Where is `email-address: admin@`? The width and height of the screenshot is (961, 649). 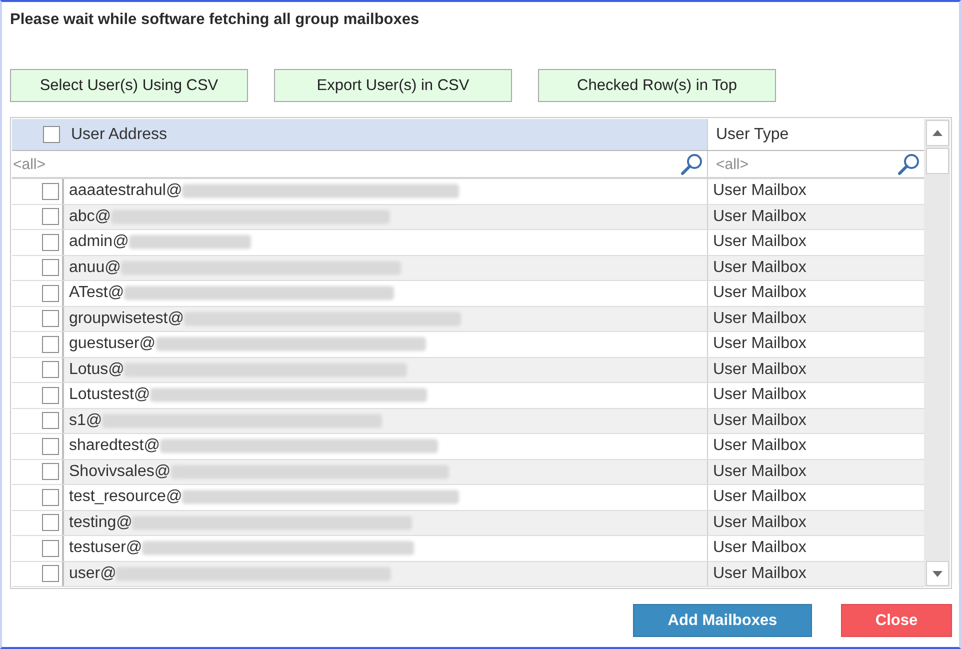
email-address: admin@ is located at coordinates (99, 242).